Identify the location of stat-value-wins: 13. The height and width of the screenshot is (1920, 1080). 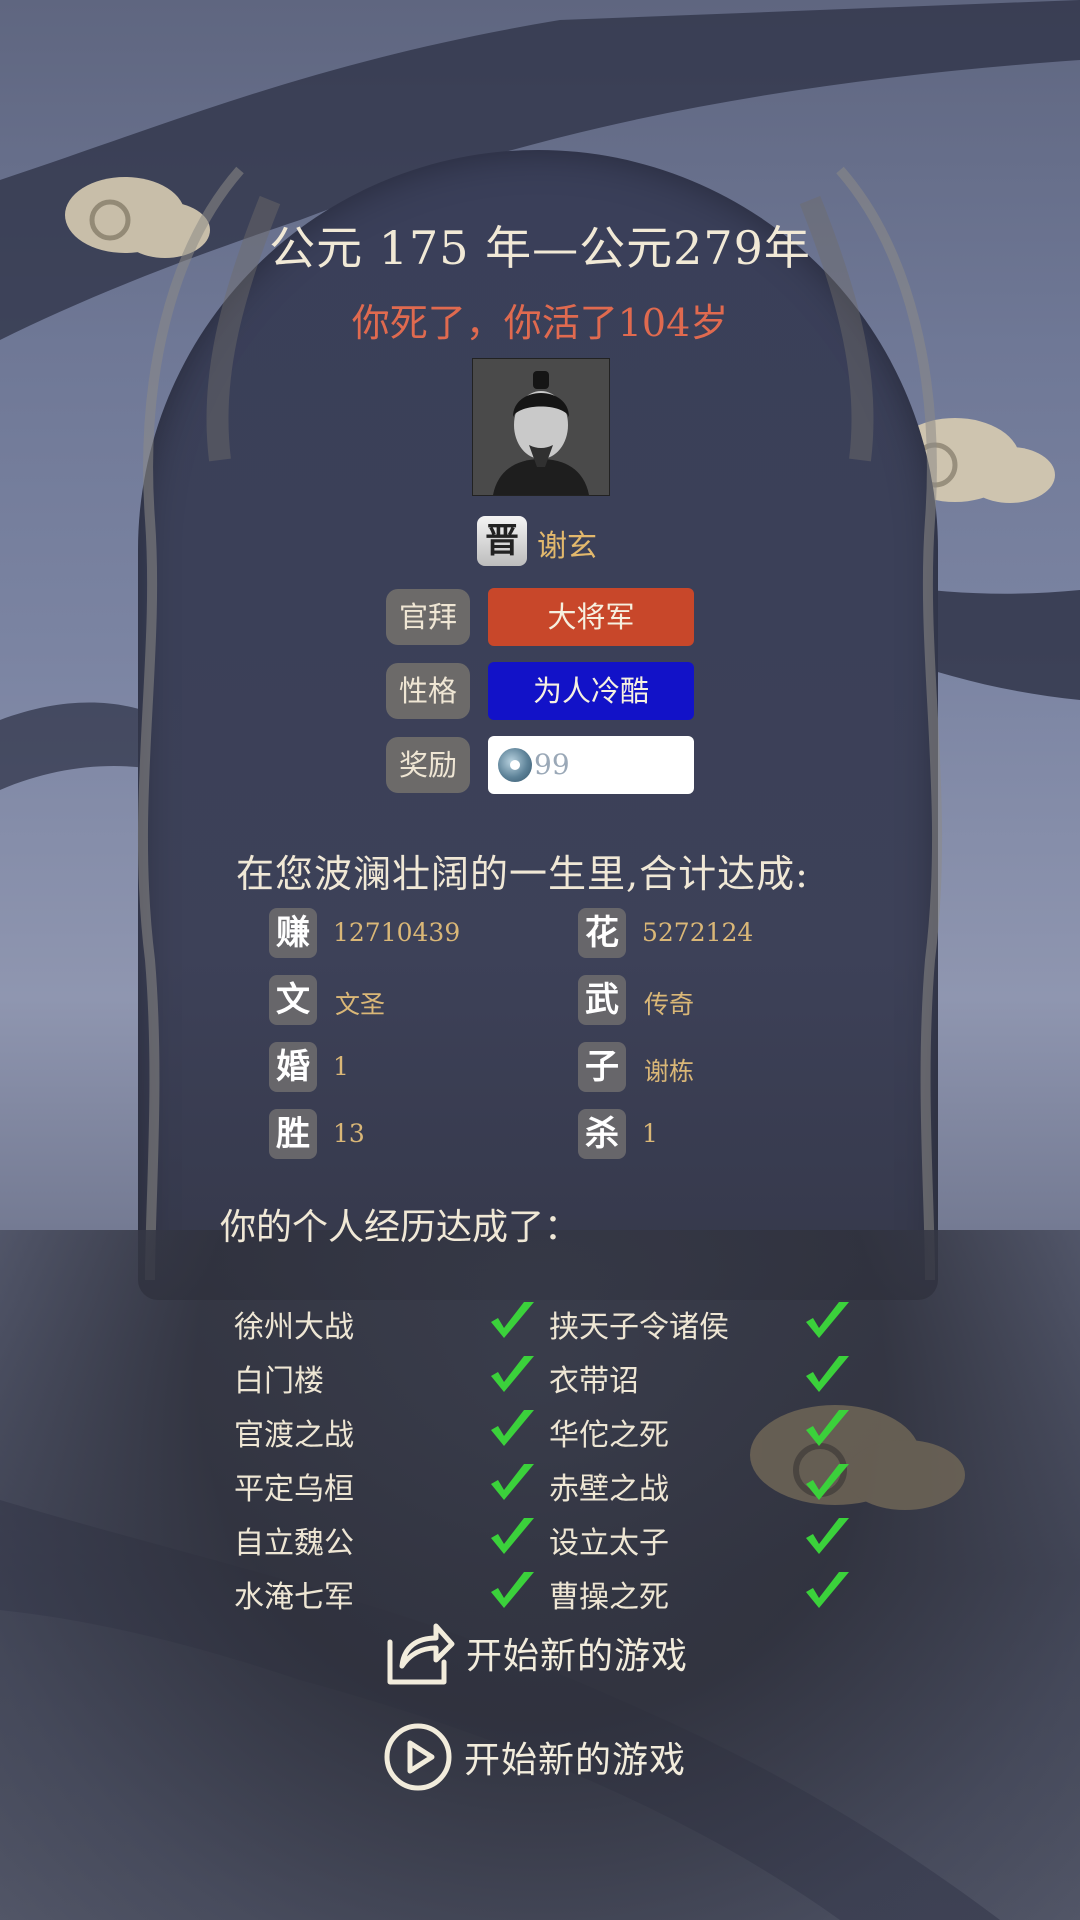
(349, 1133).